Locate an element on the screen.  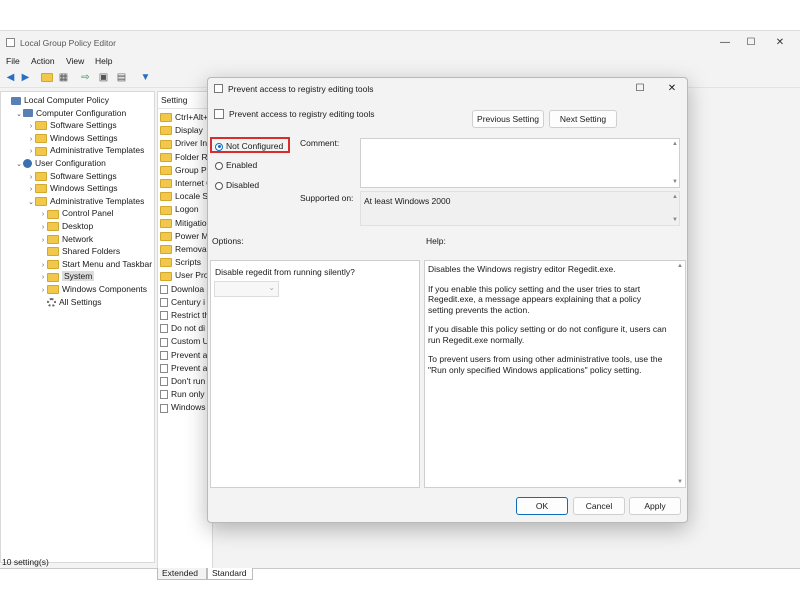
tree-item-label: Local Computer Policy is located at coordinates (67, 100).